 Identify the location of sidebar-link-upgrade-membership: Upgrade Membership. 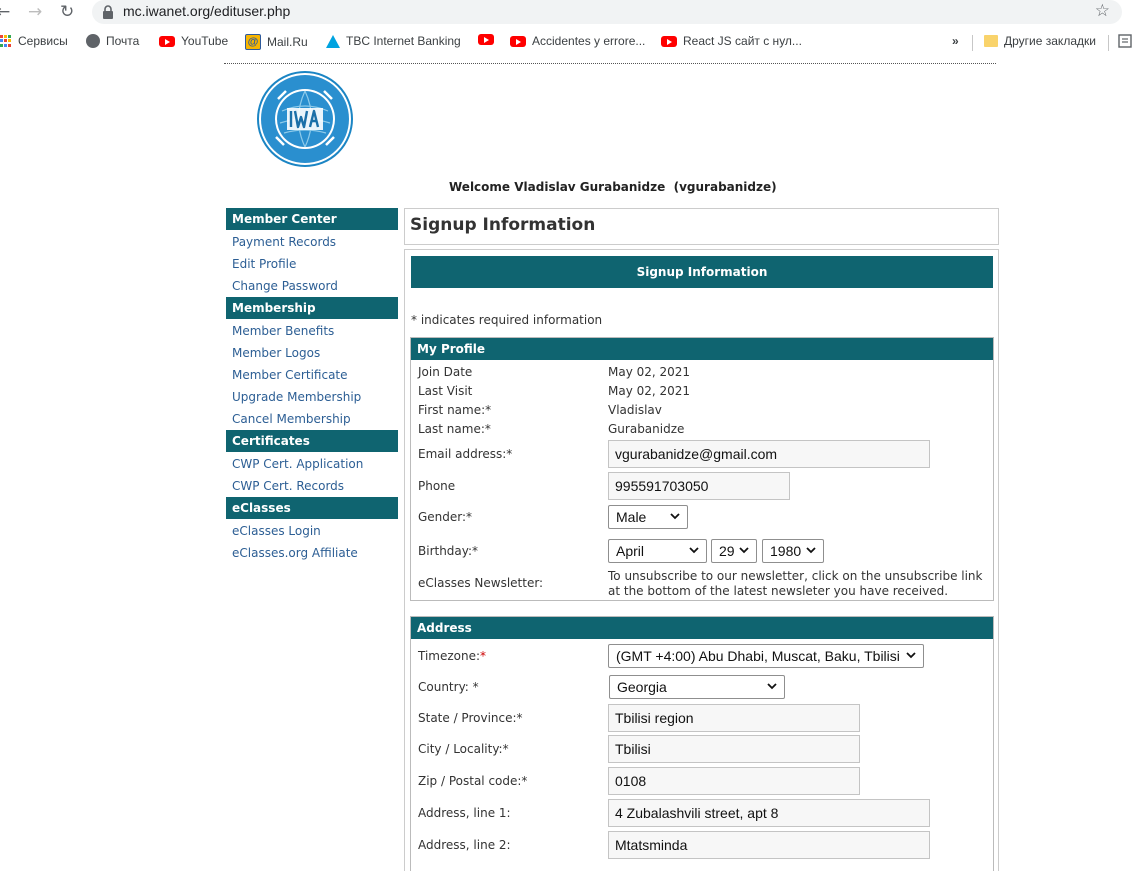
(312, 397).